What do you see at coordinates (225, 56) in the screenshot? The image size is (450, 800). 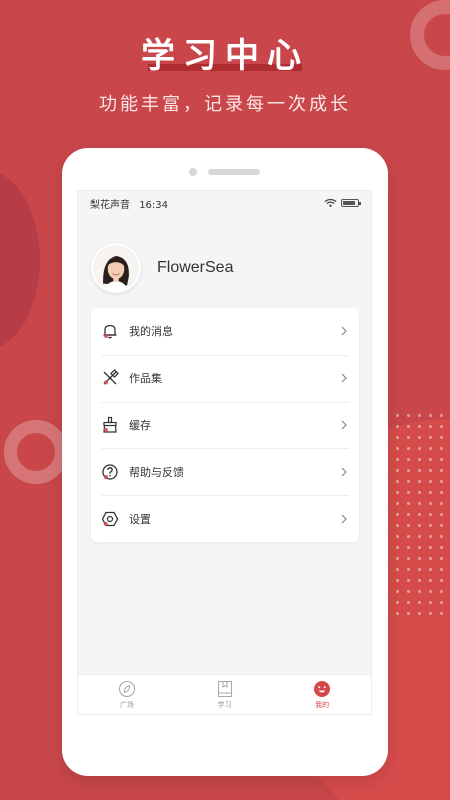 I see `promo-headline: 学习中心` at bounding box center [225, 56].